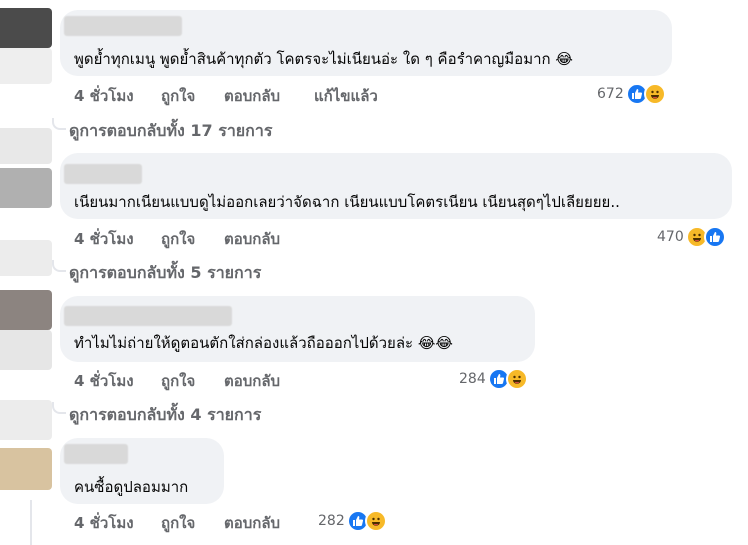 The width and height of the screenshot is (748, 545). I want to click on reaction-count: 470, so click(670, 237).